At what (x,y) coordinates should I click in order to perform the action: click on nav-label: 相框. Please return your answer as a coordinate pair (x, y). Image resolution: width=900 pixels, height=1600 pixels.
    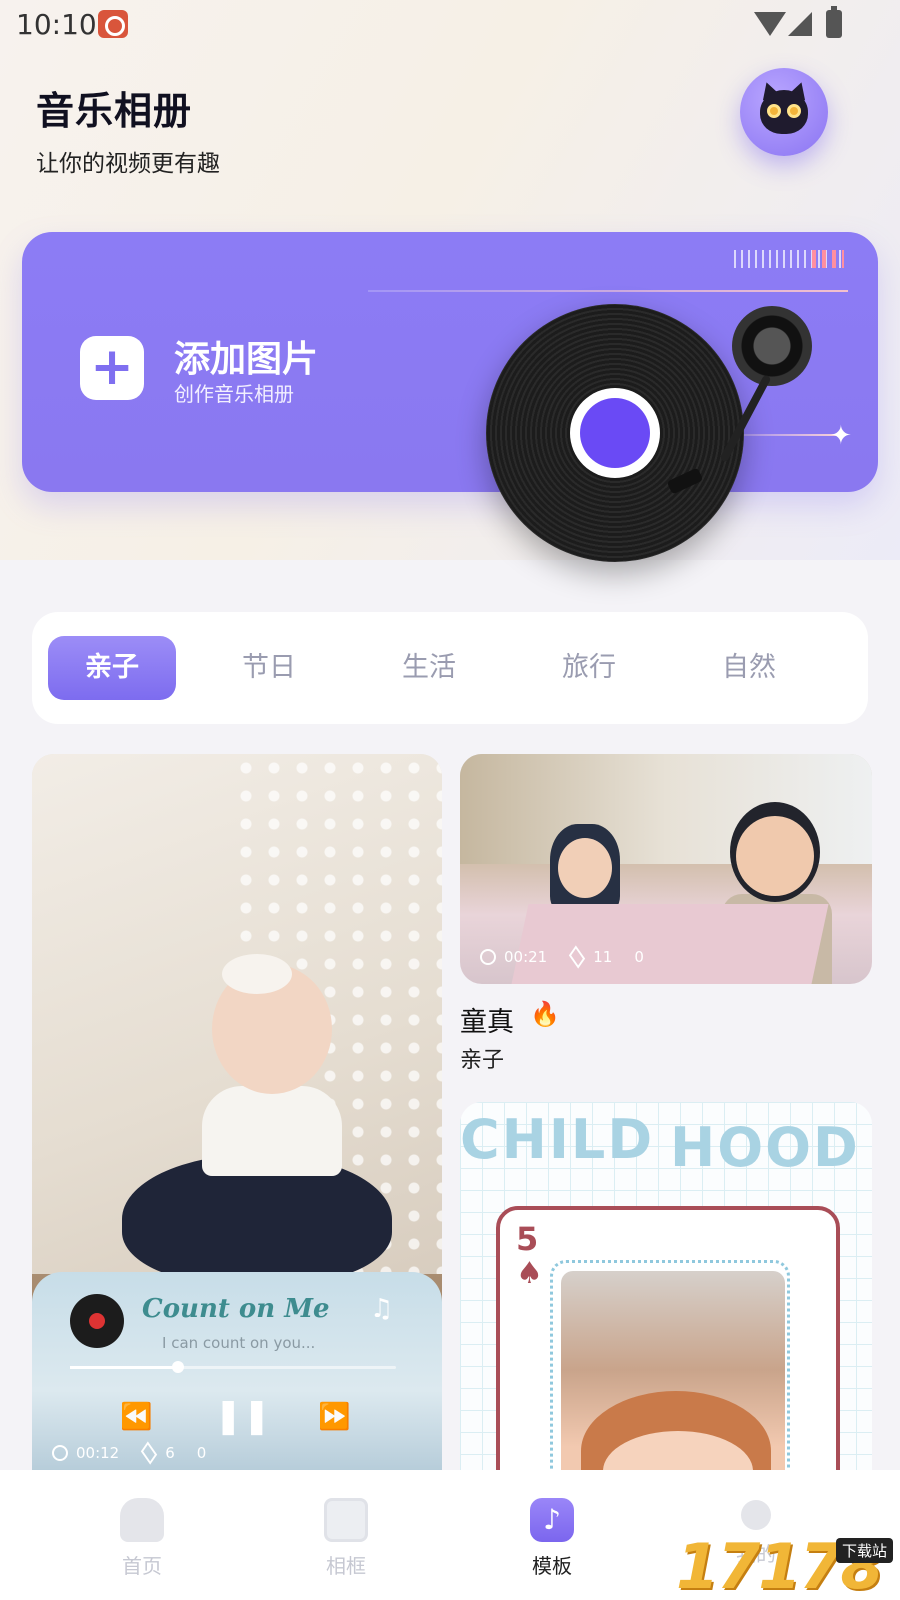
    Looking at the image, I should click on (346, 1566).